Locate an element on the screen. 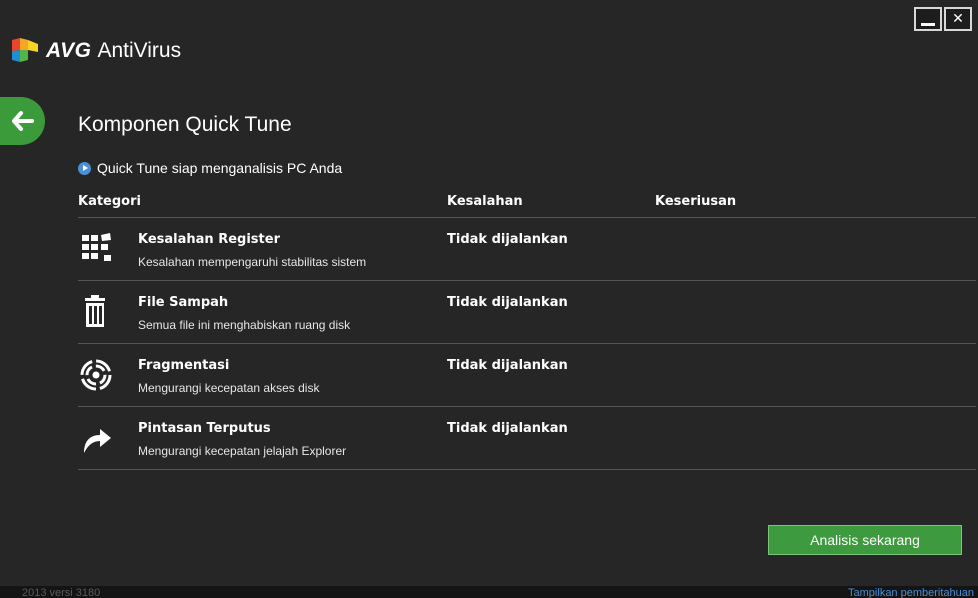 The height and width of the screenshot is (598, 978). registry-icon is located at coordinates (96, 247).